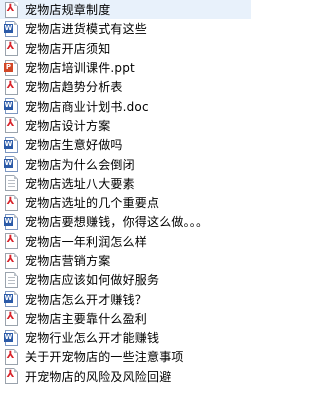 Image resolution: width=320 pixels, height=404 pixels. What do you see at coordinates (11, 67) in the screenshot?
I see `ppt-icon: P` at bounding box center [11, 67].